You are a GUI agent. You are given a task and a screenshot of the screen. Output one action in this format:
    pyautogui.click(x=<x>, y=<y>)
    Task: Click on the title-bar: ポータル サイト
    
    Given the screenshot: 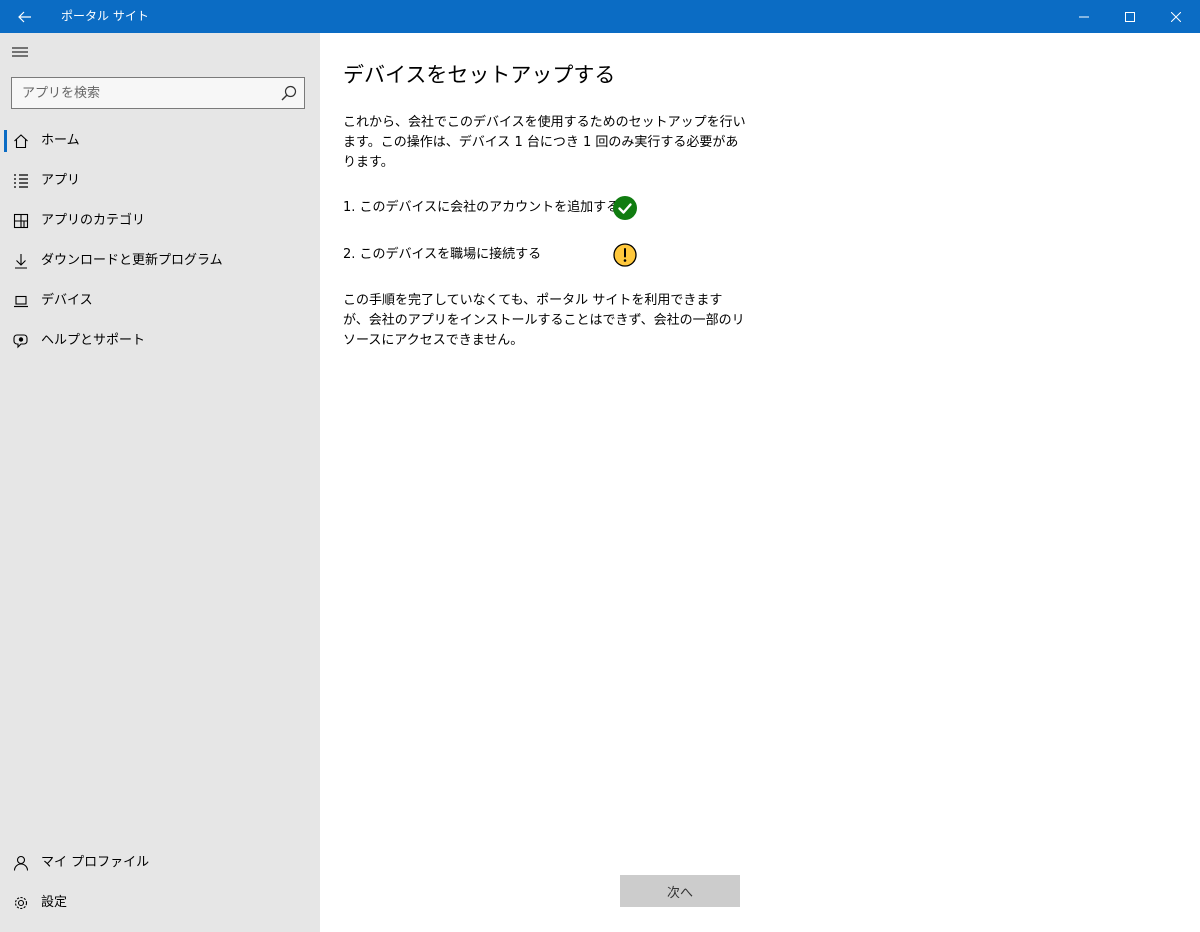 What is the action you would take?
    pyautogui.click(x=600, y=16)
    